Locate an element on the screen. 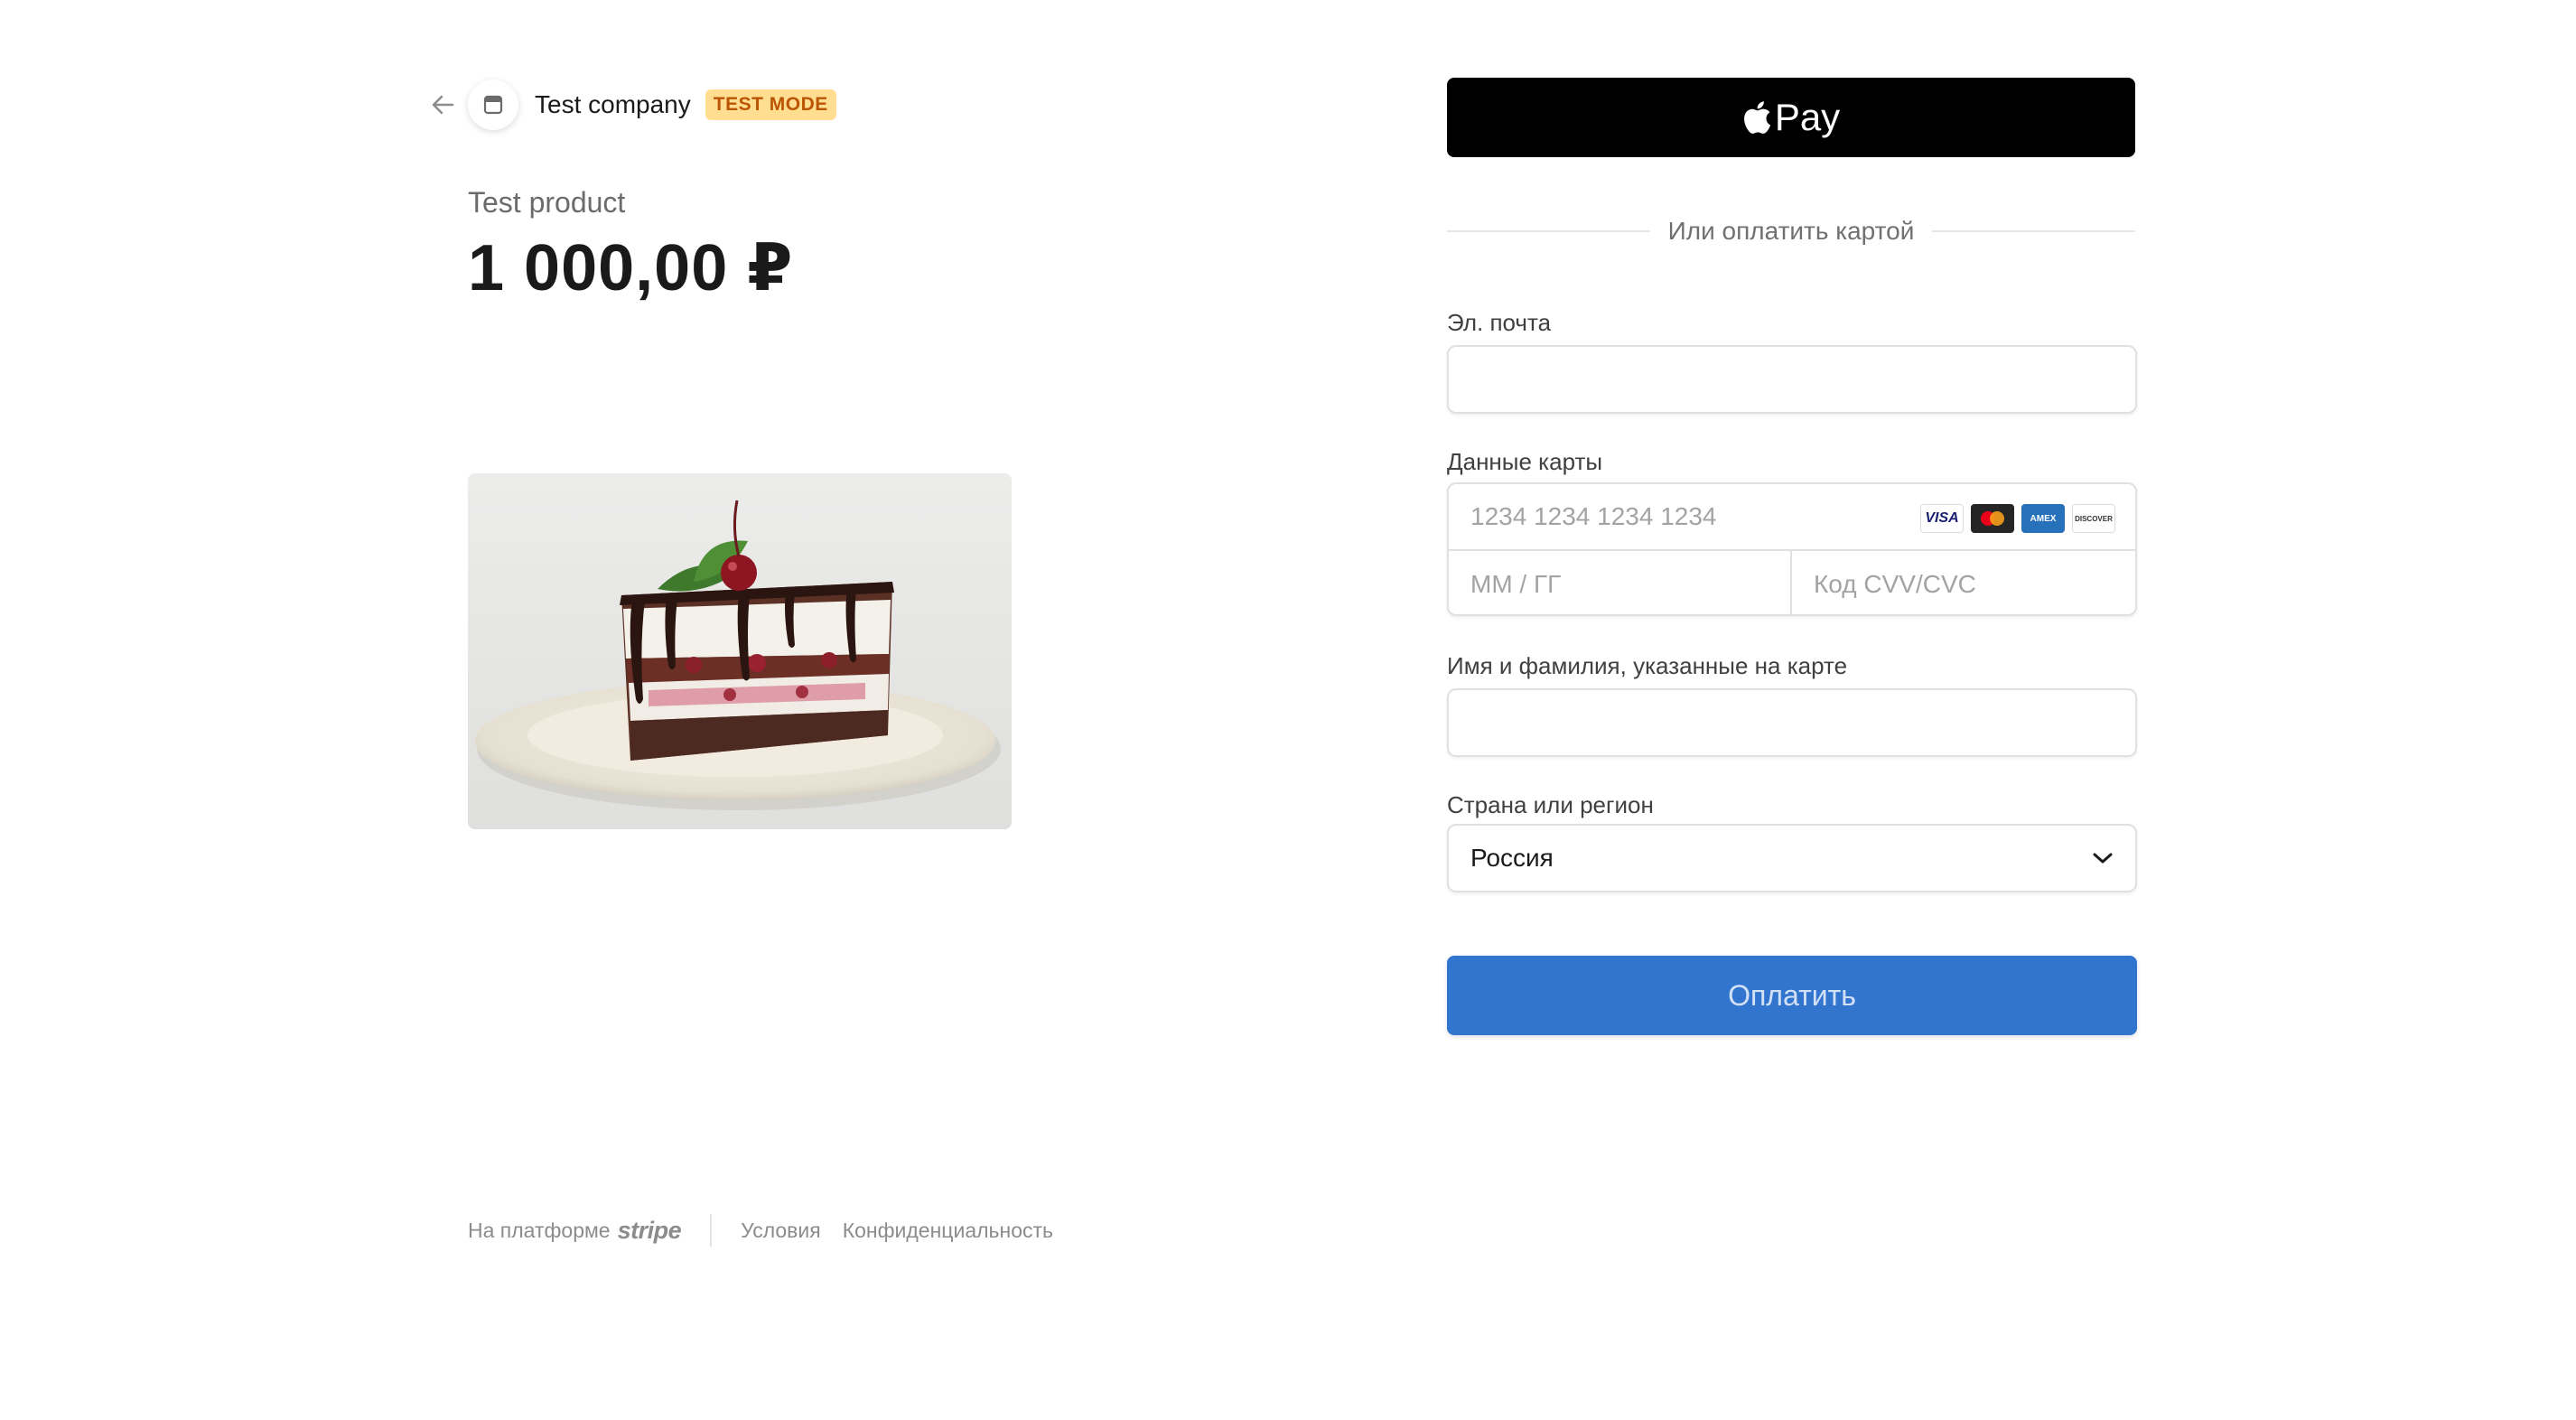 This screenshot has width=2576, height=1420. mastercard-icon is located at coordinates (1993, 519).